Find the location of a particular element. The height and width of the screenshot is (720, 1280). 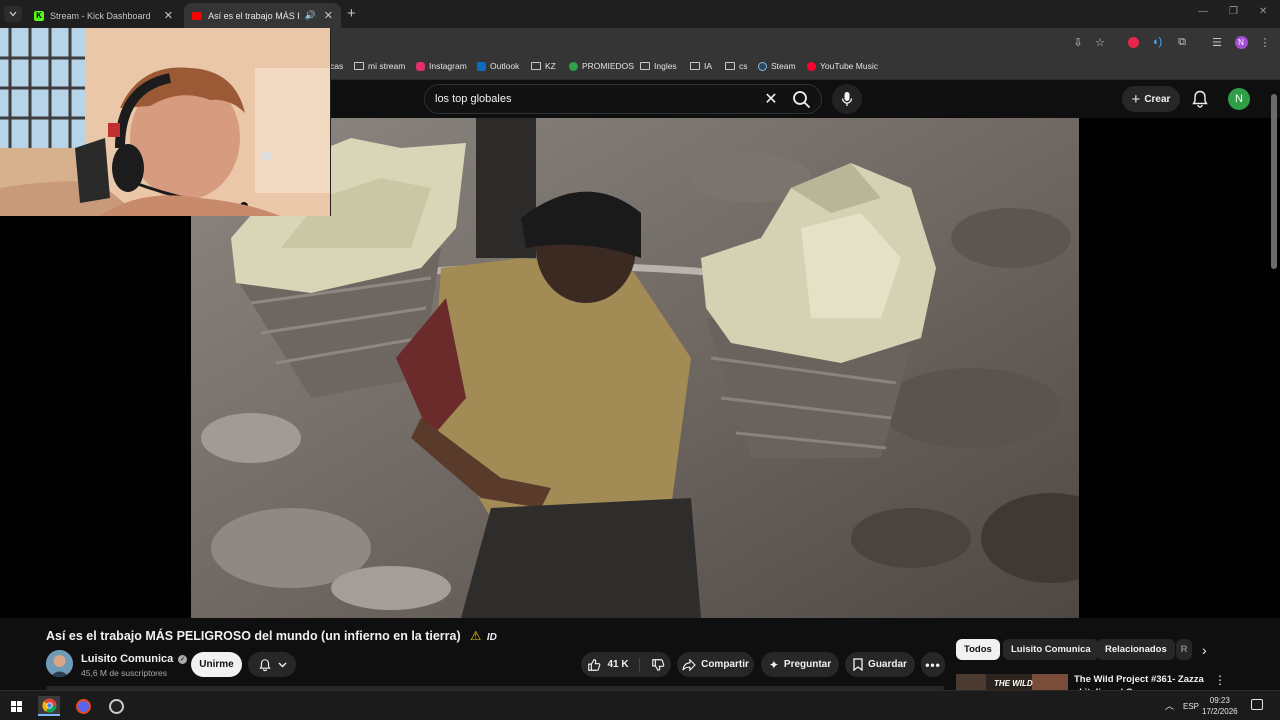

chip-related: Relacionados is located at coordinates (1136, 649).